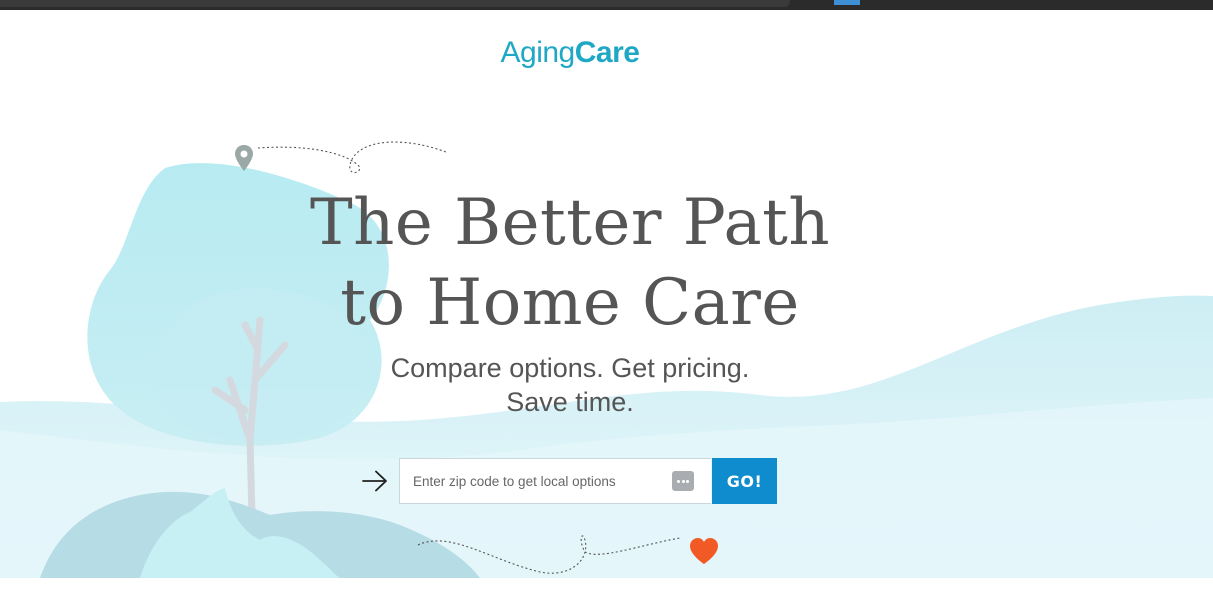 This screenshot has width=1213, height=602. I want to click on subhead-line-2: Save time., so click(570, 402).